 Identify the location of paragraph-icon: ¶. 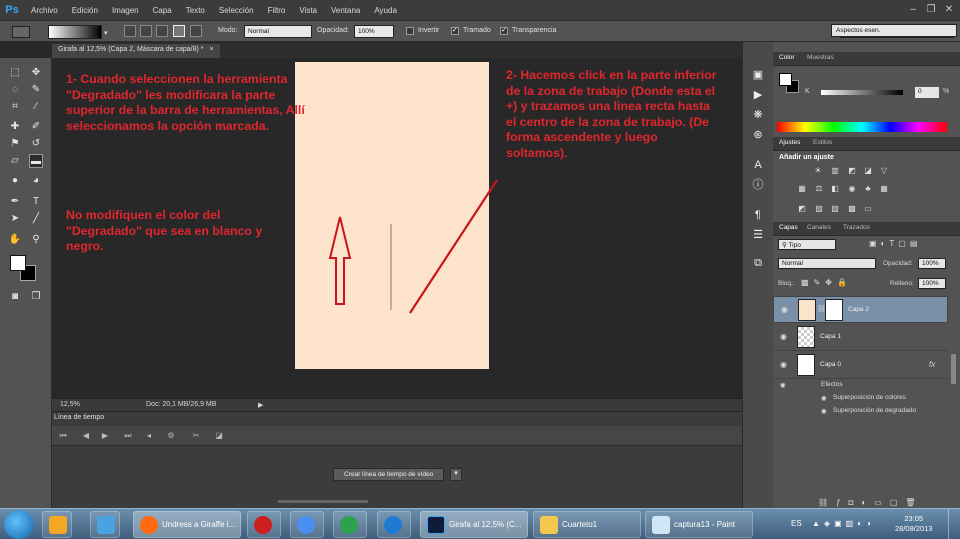
(758, 215).